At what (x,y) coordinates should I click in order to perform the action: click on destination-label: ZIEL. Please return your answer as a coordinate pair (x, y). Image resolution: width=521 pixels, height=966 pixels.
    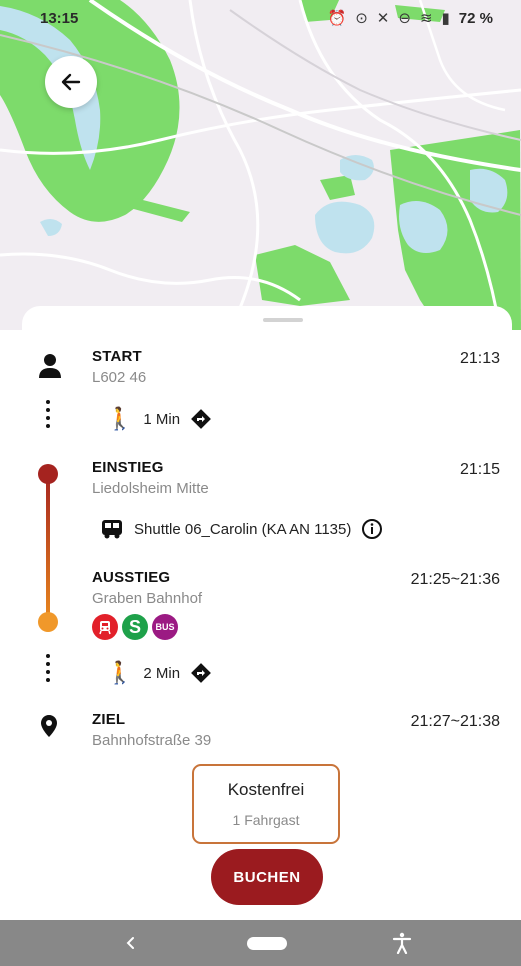
    Looking at the image, I should click on (109, 719).